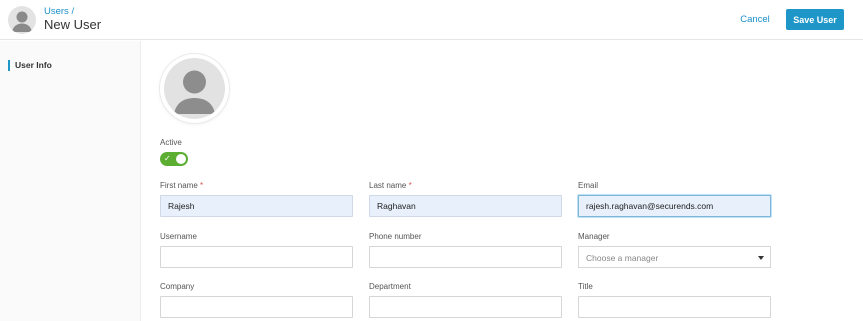  What do you see at coordinates (178, 236) in the screenshot?
I see `username-label: Username` at bounding box center [178, 236].